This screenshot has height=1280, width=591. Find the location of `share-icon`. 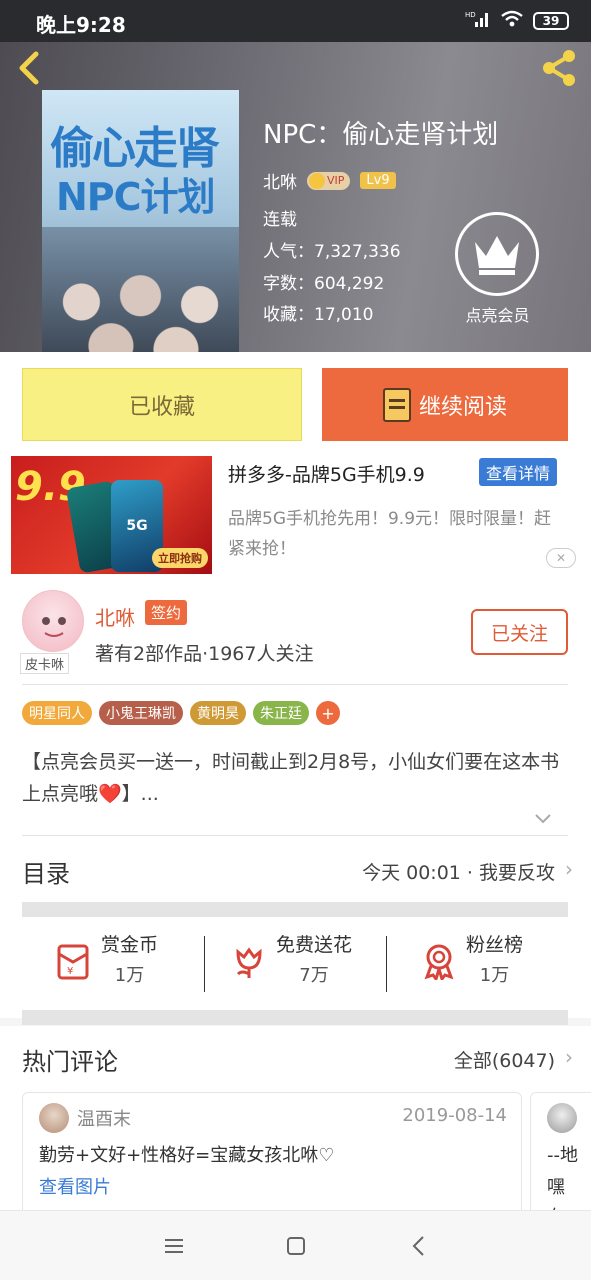

share-icon is located at coordinates (559, 68).